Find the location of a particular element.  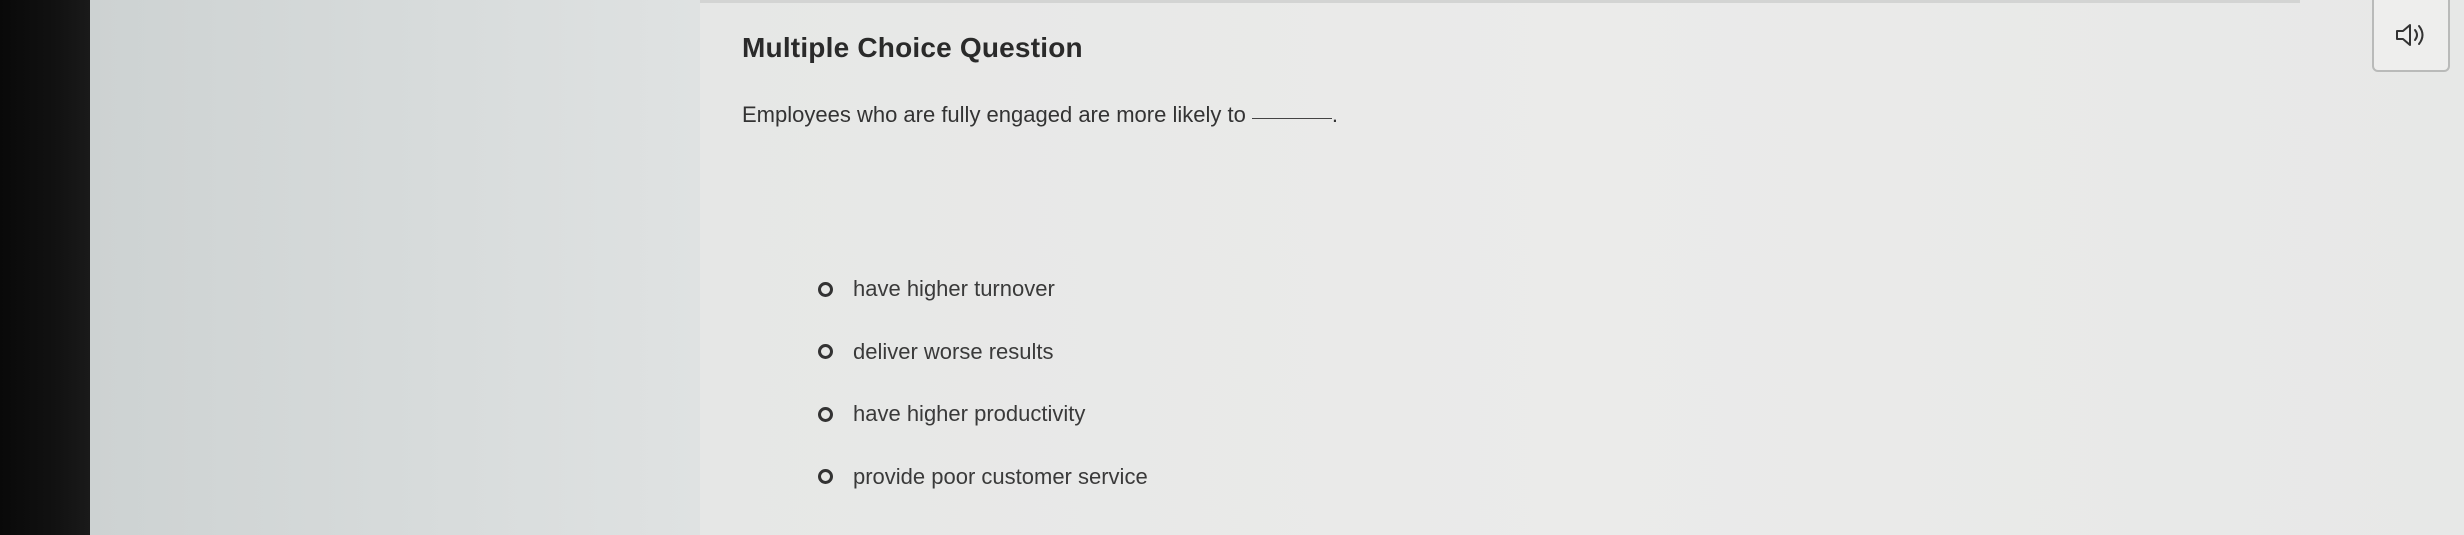

monitor-bezel is located at coordinates (45, 267).